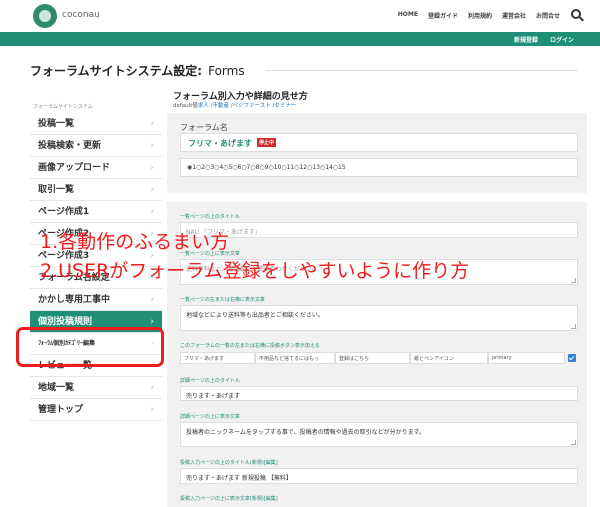  Describe the element at coordinates (63, 107) in the screenshot. I see `sidebar-caption: フォーラムサイトシステム` at that location.